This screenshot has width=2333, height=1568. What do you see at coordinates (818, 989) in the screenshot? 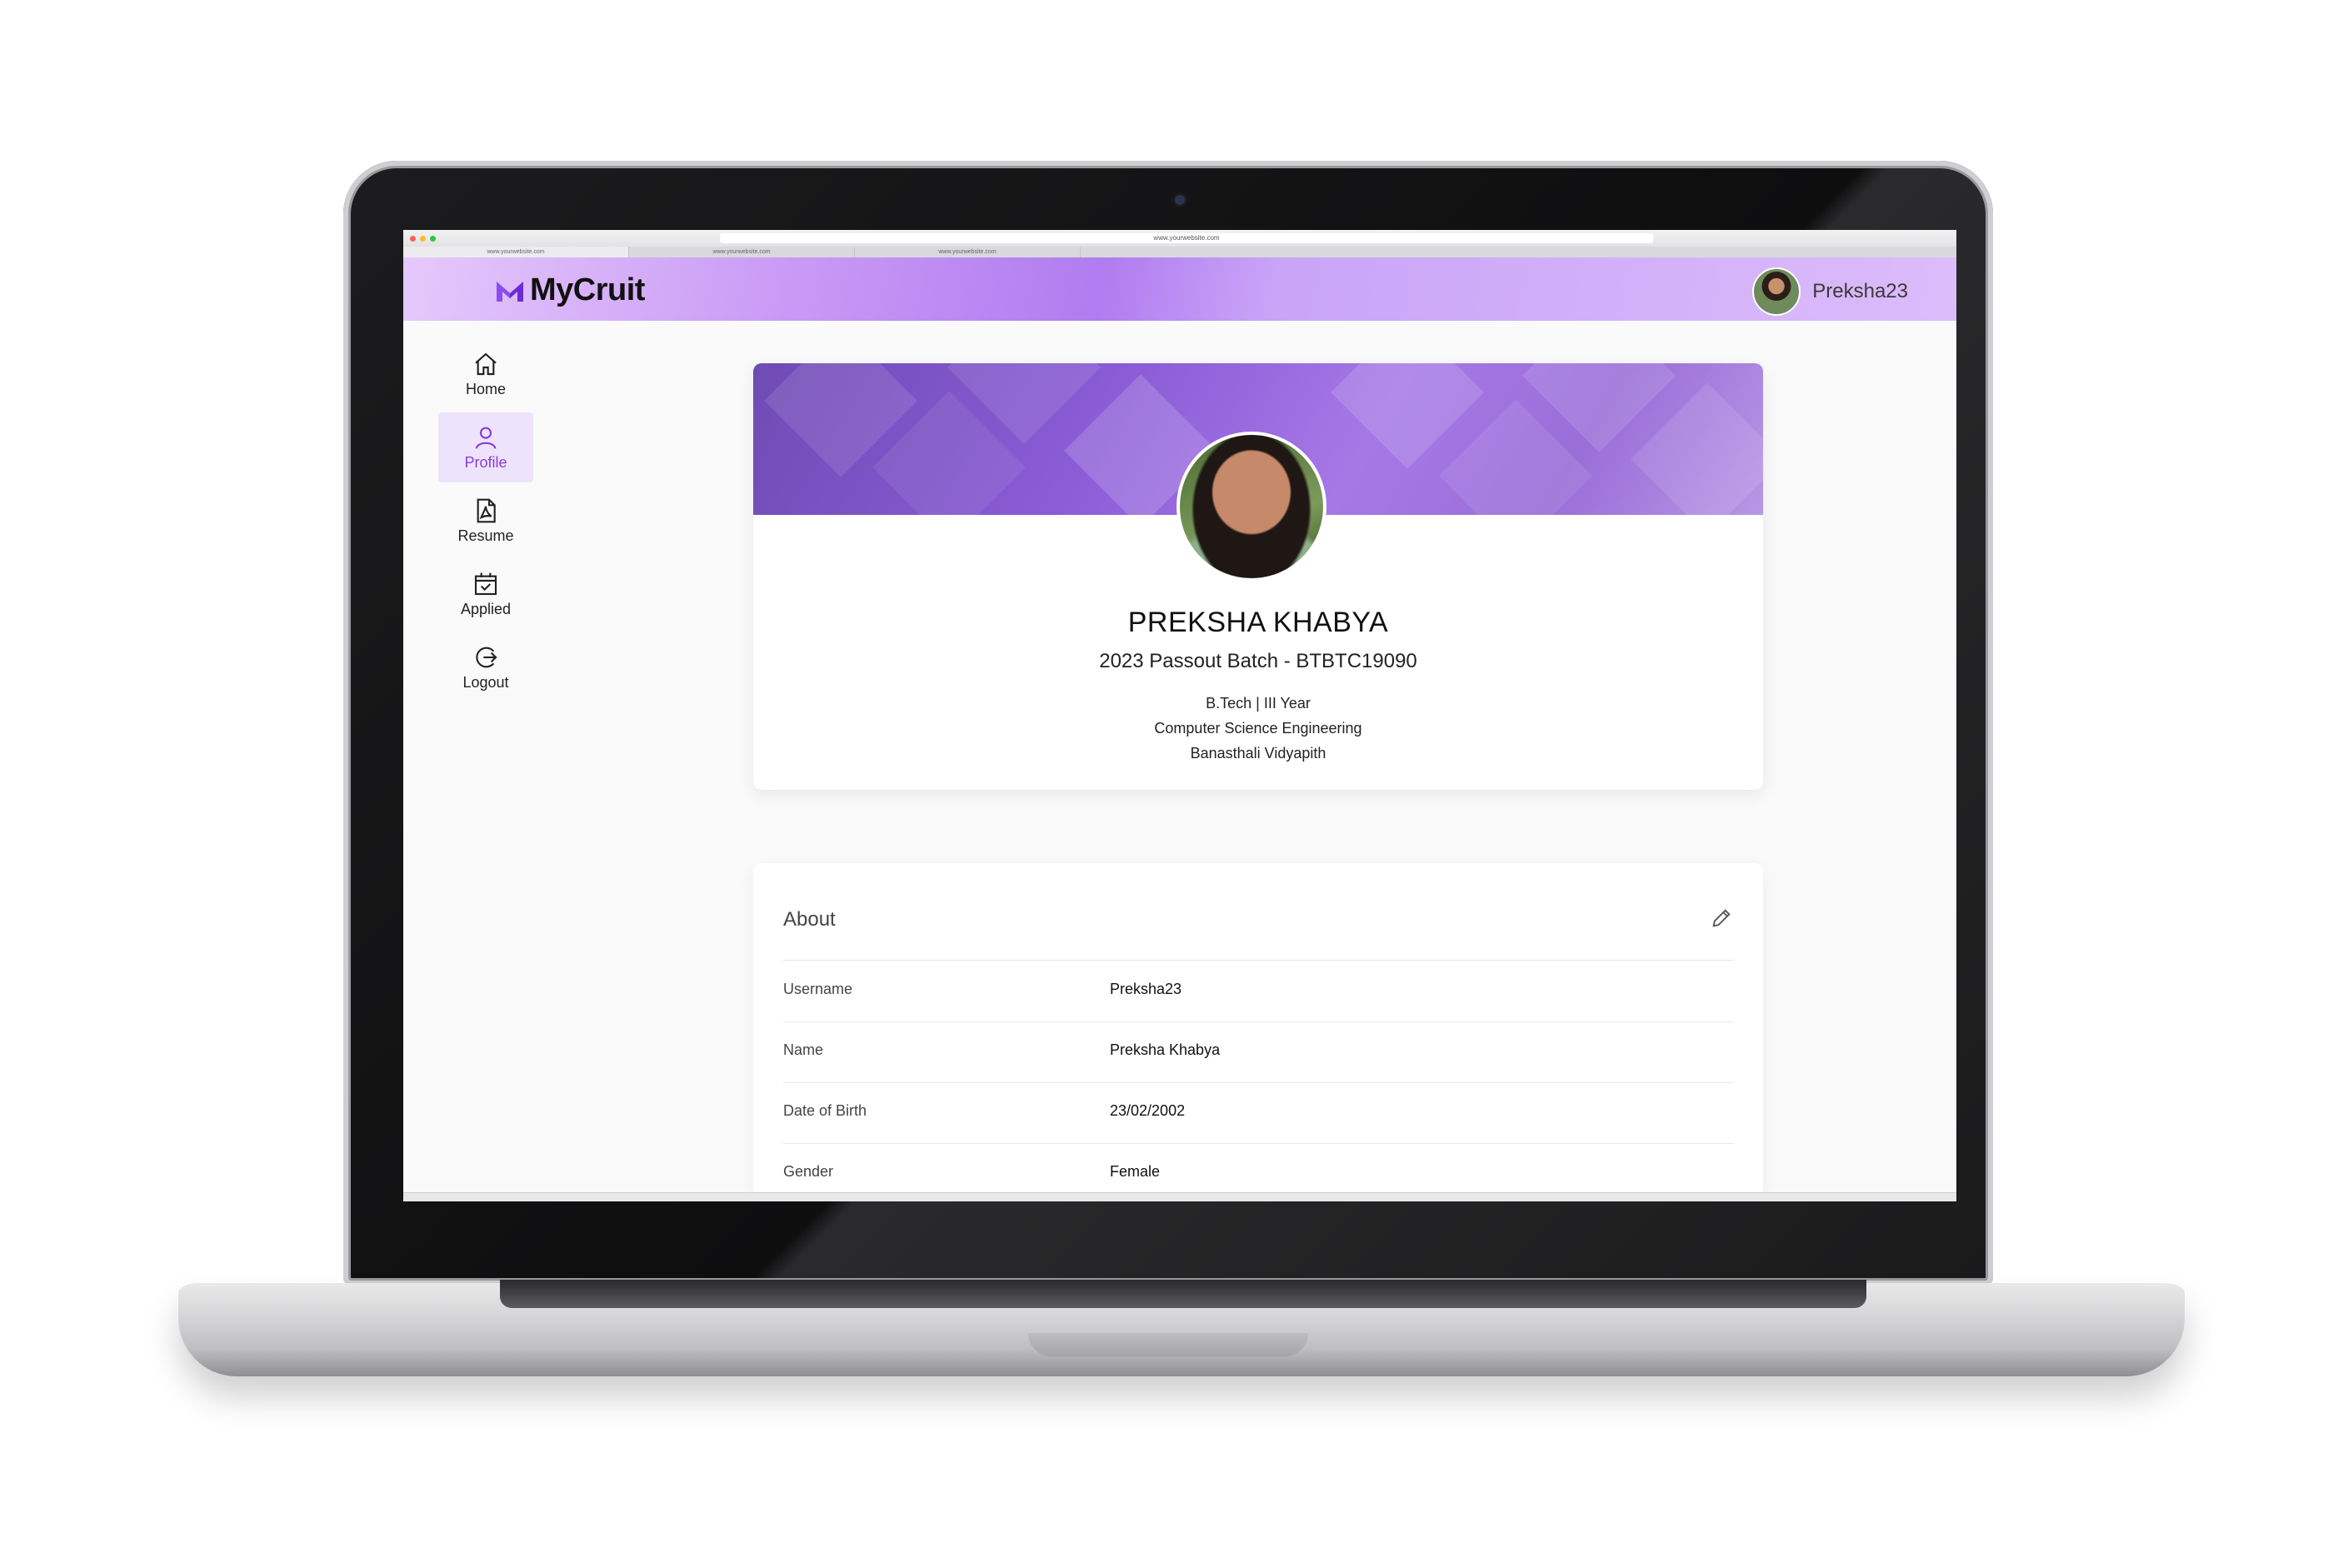
I see `field-label: Username` at bounding box center [818, 989].